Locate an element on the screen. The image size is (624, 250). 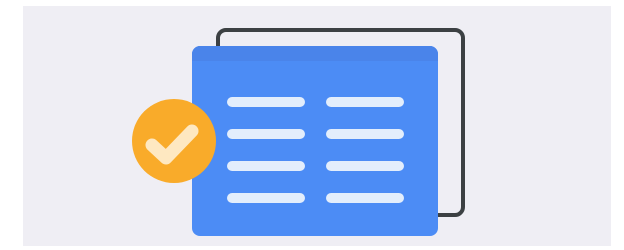
check-badge is located at coordinates (174, 141).